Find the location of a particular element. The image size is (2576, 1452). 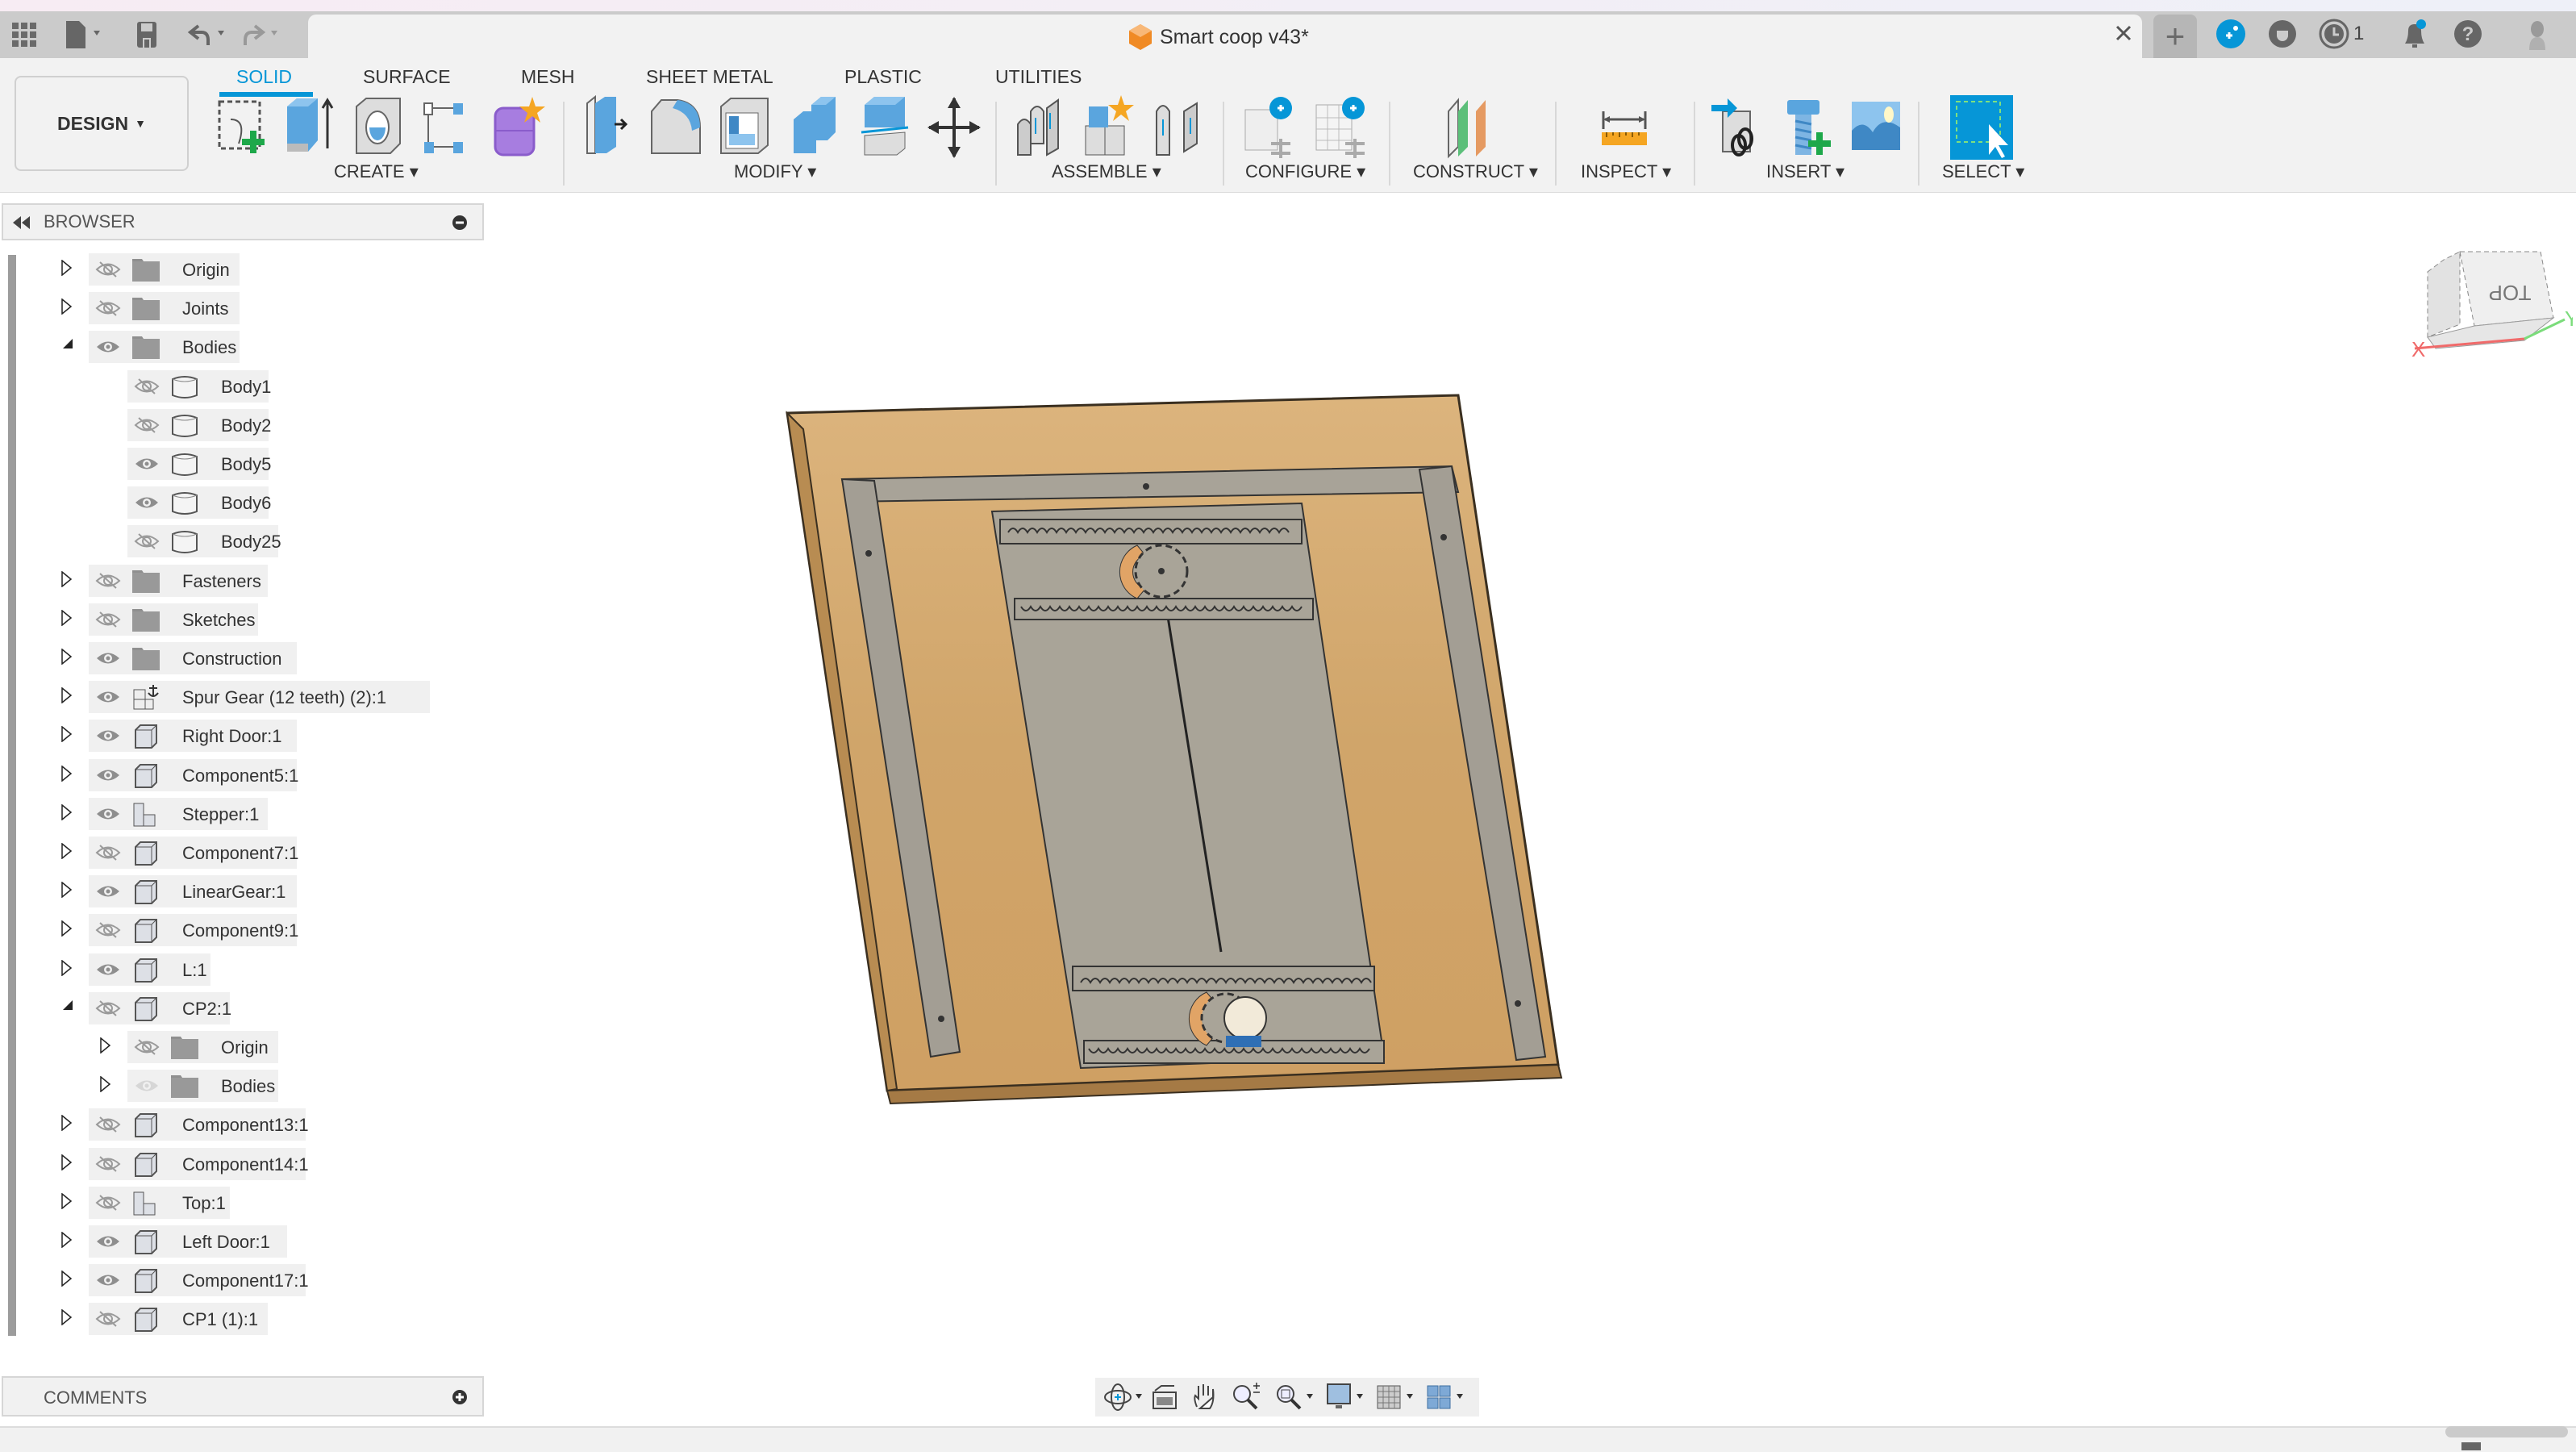

configure-group-menu: CONFIGURE ▾ is located at coordinates (1305, 171).